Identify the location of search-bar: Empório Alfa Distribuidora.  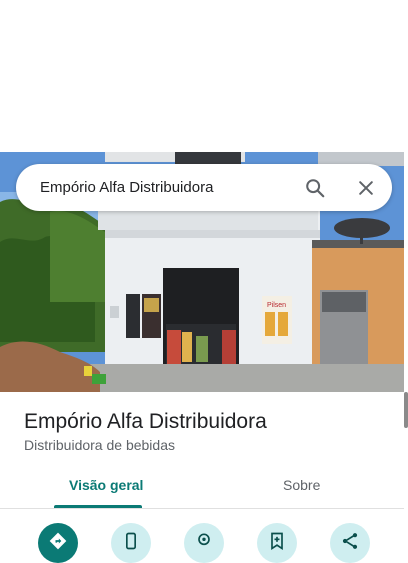
(204, 187).